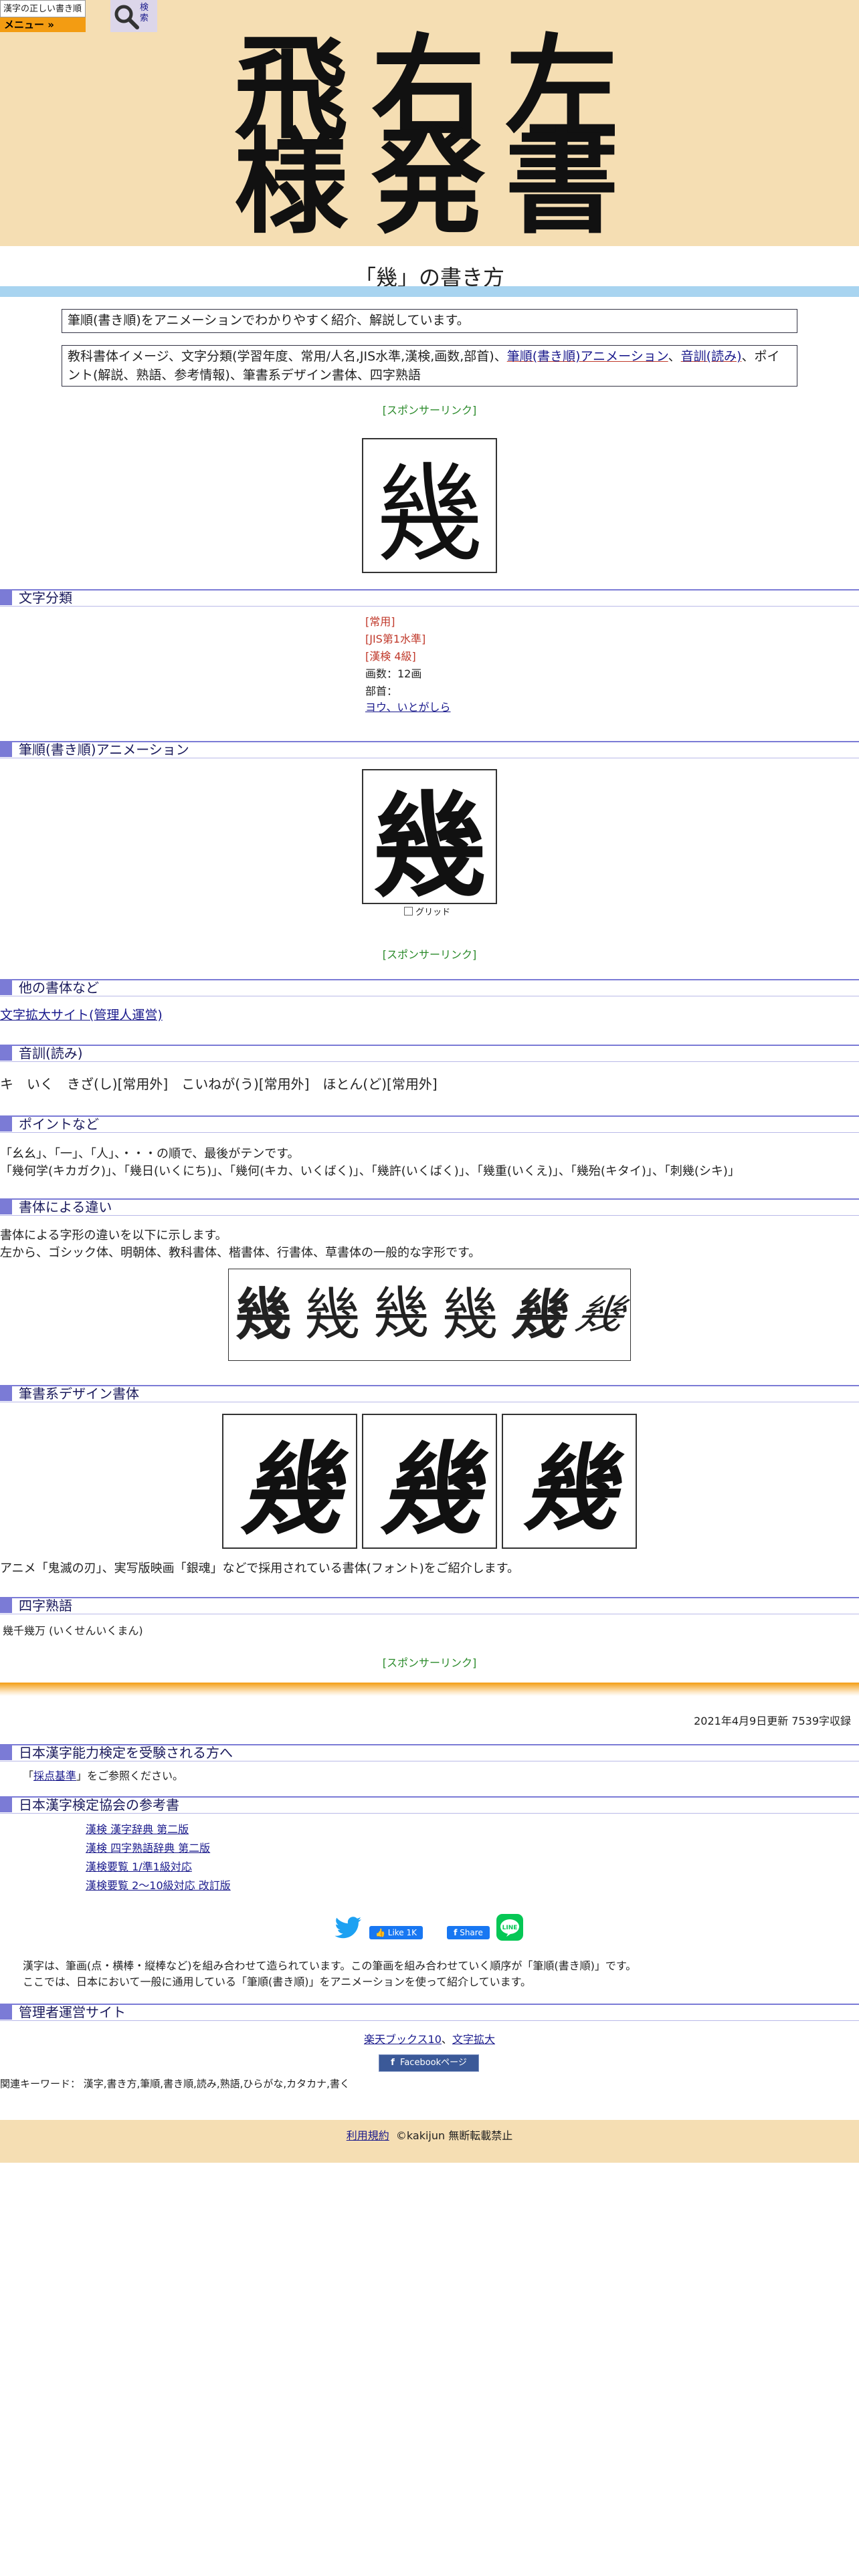  I want to click on search-button: 検索, so click(133, 16).